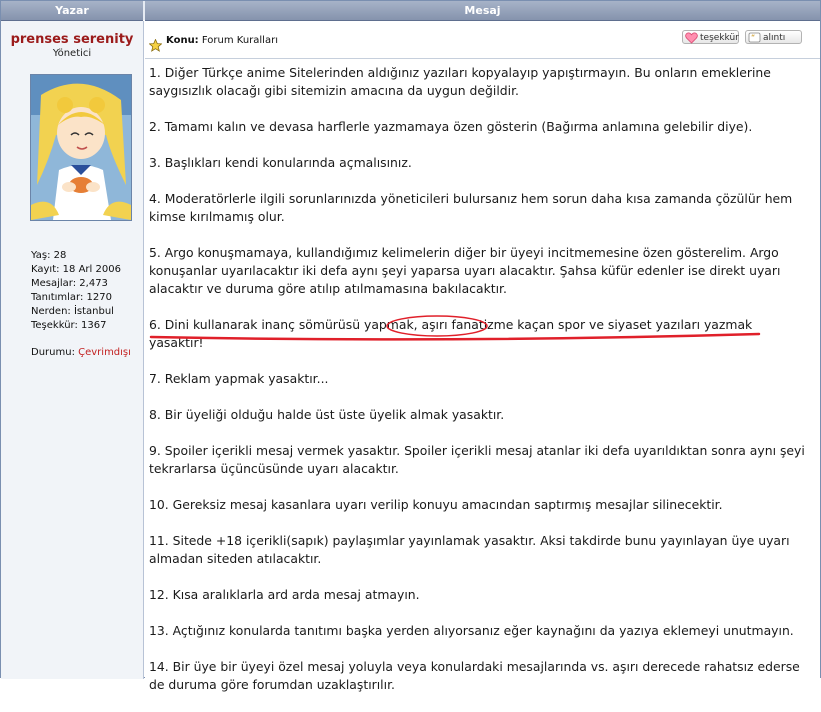 The height and width of the screenshot is (712, 821). Describe the element at coordinates (482, 11) in the screenshot. I see `message-column-header: Mesaj` at that location.